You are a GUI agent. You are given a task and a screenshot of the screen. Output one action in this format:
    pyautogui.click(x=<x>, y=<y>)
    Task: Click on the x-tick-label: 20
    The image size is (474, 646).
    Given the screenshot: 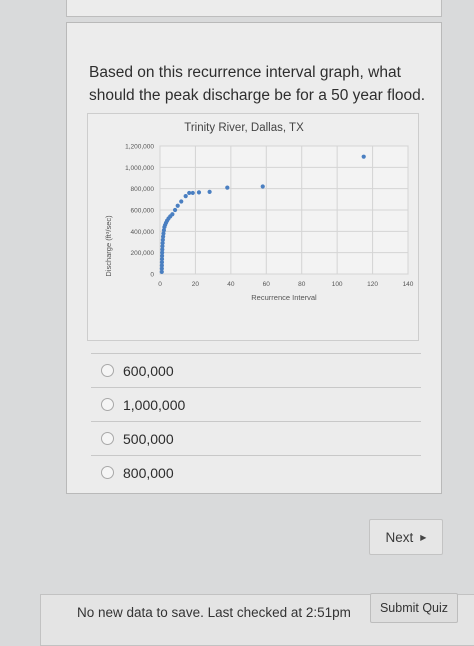 What is the action you would take?
    pyautogui.click(x=196, y=284)
    